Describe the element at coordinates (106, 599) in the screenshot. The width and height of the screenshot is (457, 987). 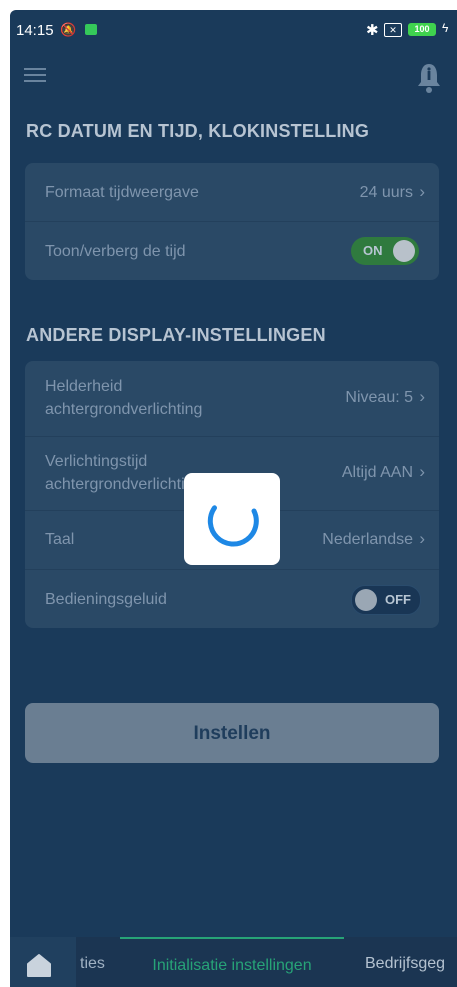
I see `row-label: Bedieningsgeluid` at that location.